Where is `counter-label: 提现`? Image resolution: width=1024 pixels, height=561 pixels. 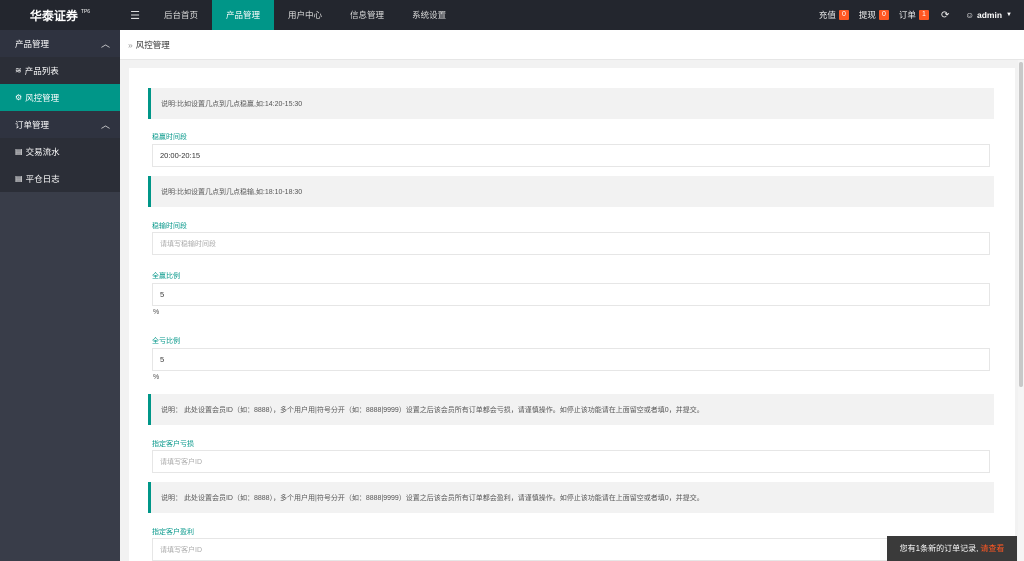
counter-label: 提现 is located at coordinates (867, 15).